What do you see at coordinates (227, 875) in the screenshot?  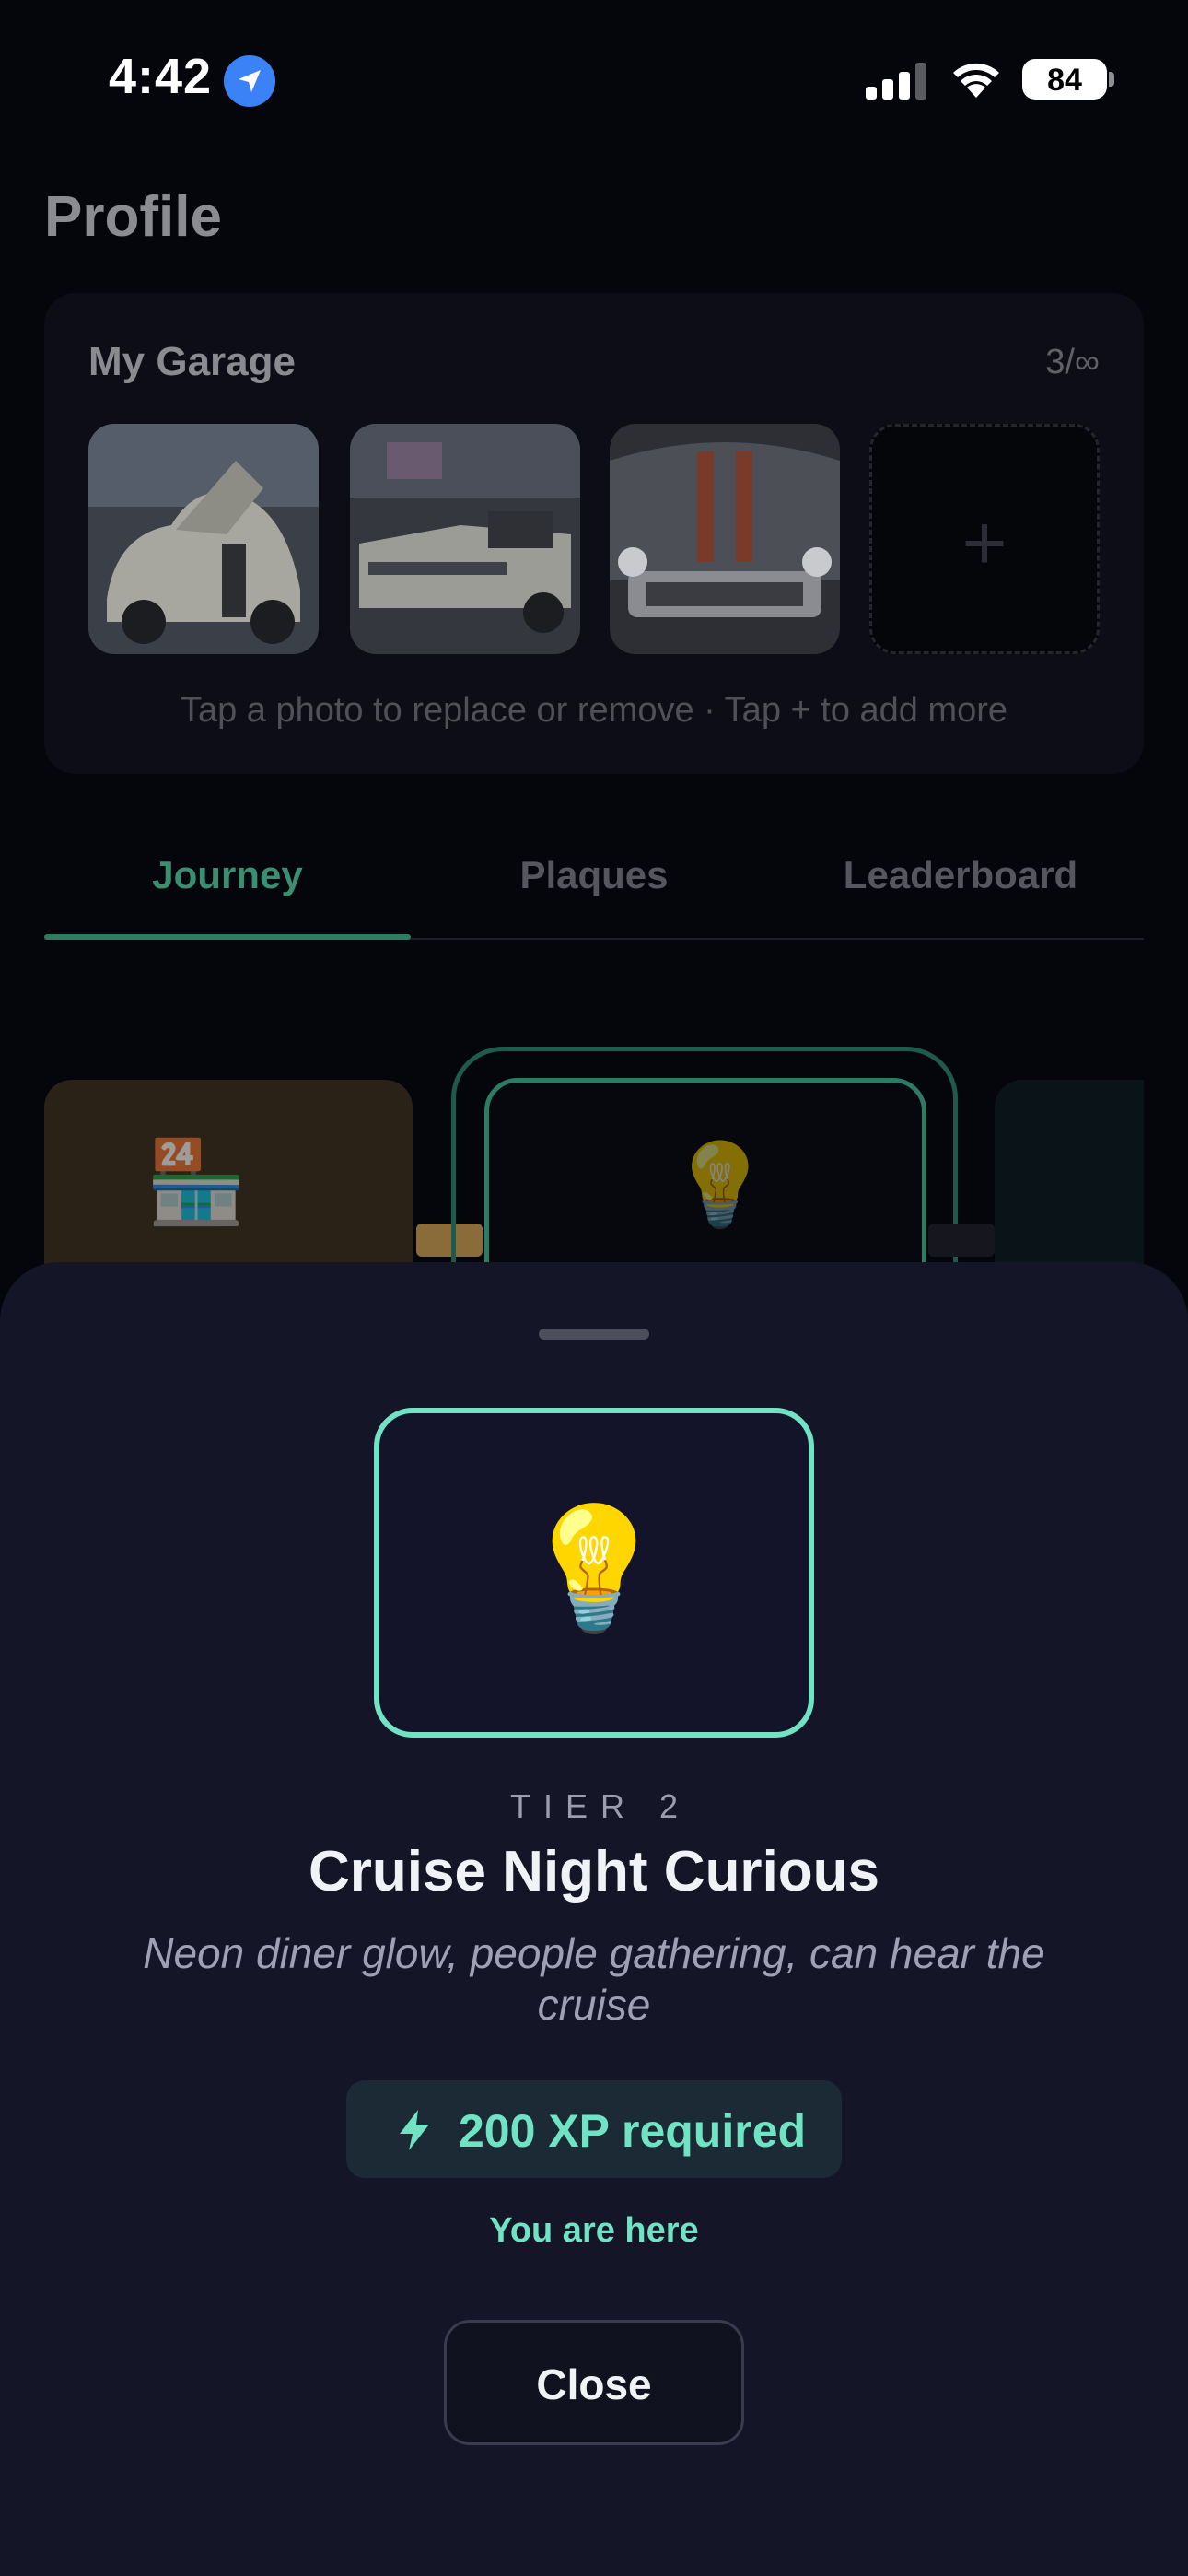 I see `tab-journey: Journey` at bounding box center [227, 875].